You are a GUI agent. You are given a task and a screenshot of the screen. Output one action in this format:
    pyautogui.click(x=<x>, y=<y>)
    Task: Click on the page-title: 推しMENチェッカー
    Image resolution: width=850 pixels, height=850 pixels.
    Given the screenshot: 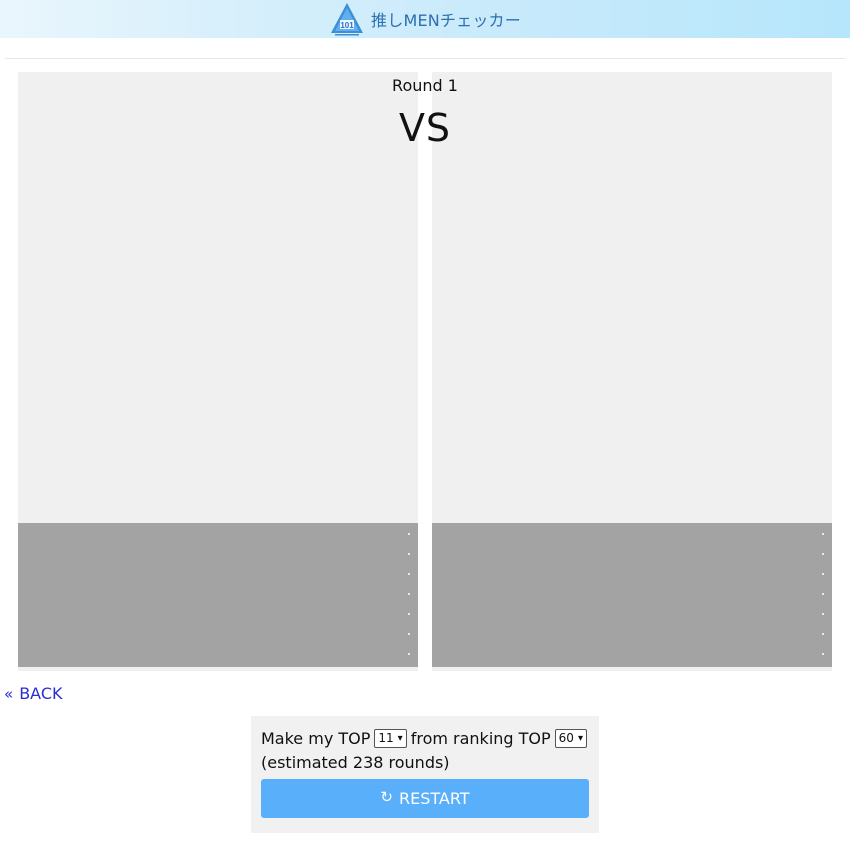 What is the action you would take?
    pyautogui.click(x=446, y=20)
    